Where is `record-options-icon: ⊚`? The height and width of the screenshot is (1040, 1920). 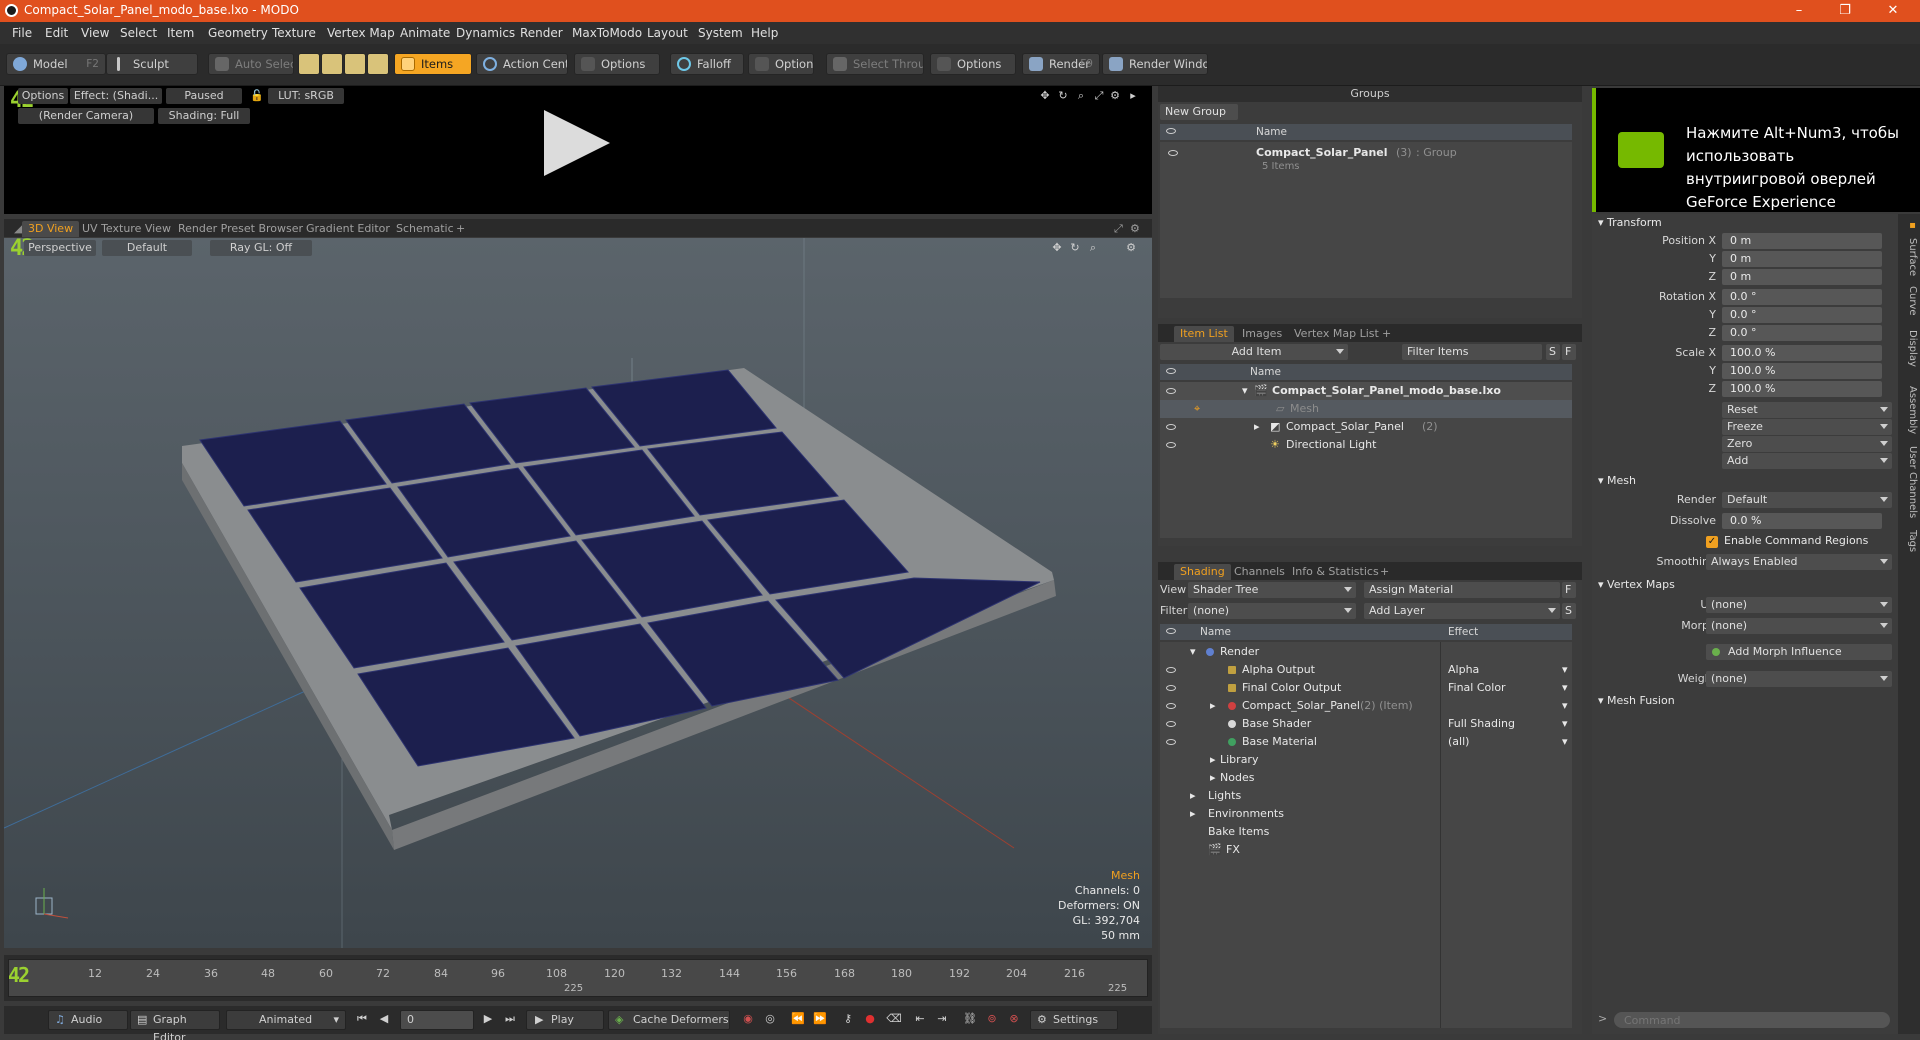 record-options-icon: ⊚ is located at coordinates (992, 1020).